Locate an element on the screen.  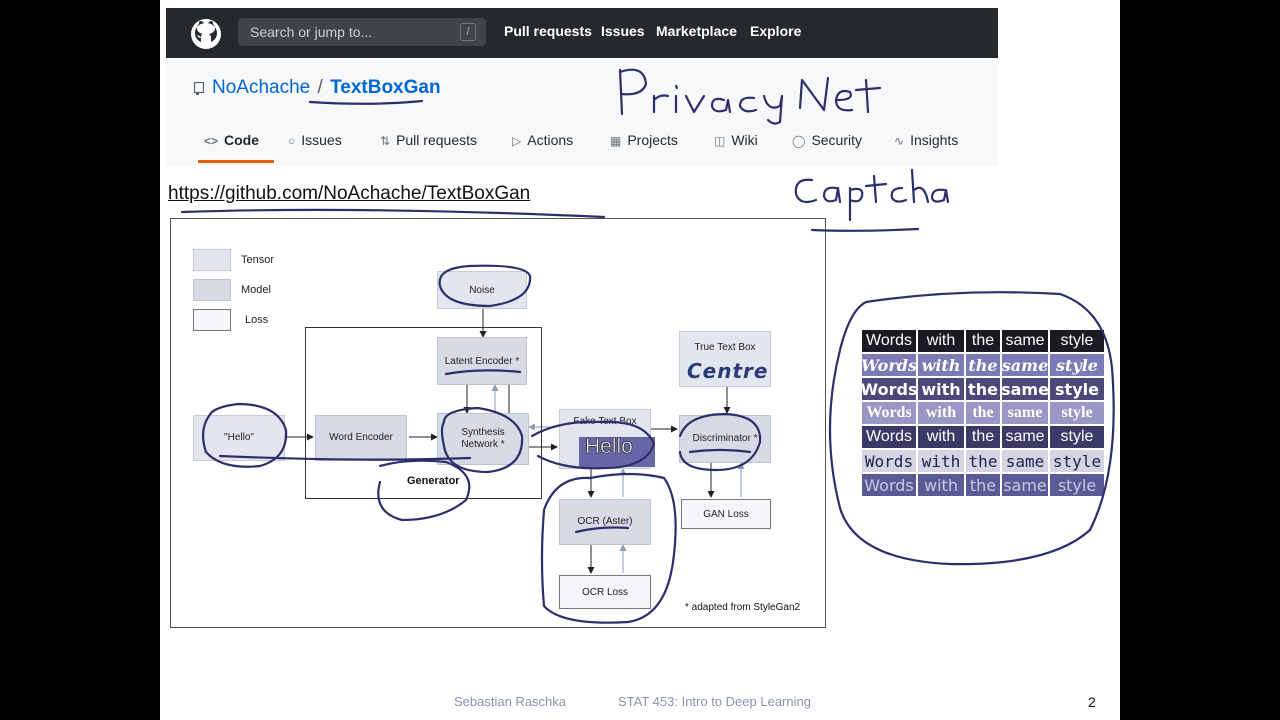
github-logo-icon is located at coordinates (206, 34).